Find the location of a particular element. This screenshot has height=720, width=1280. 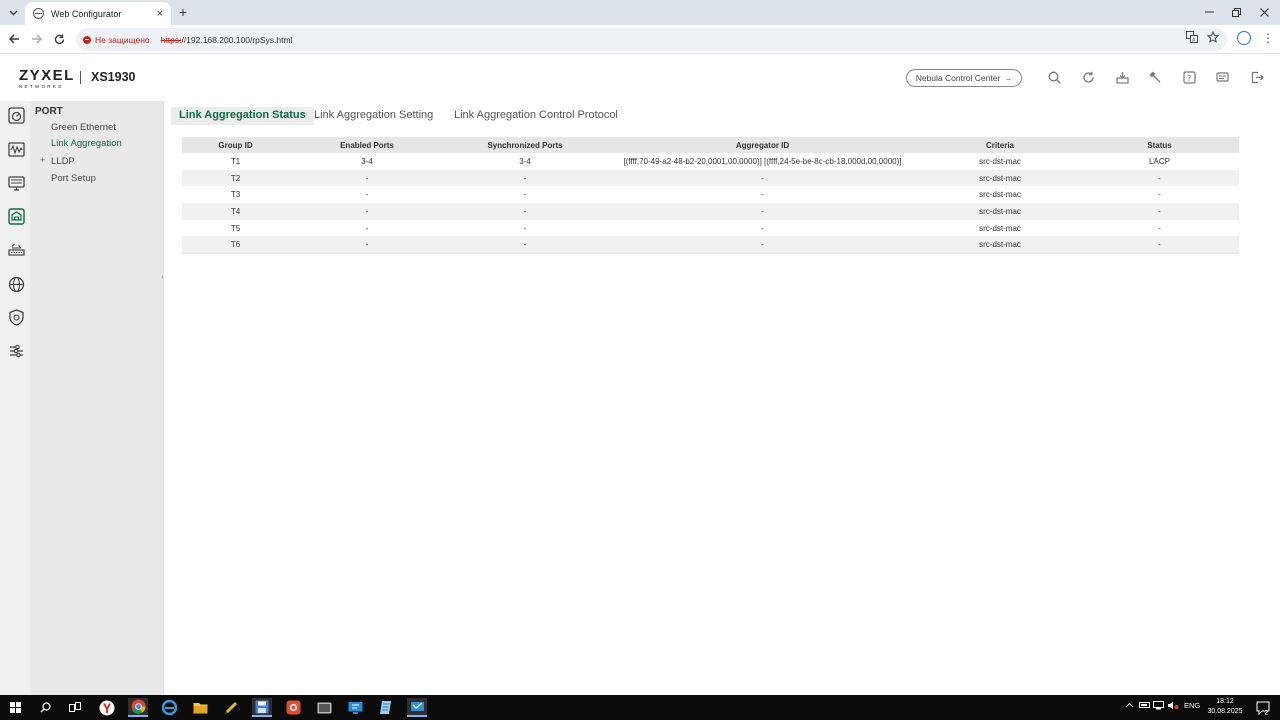

close-tab-button: × is located at coordinates (160, 14).